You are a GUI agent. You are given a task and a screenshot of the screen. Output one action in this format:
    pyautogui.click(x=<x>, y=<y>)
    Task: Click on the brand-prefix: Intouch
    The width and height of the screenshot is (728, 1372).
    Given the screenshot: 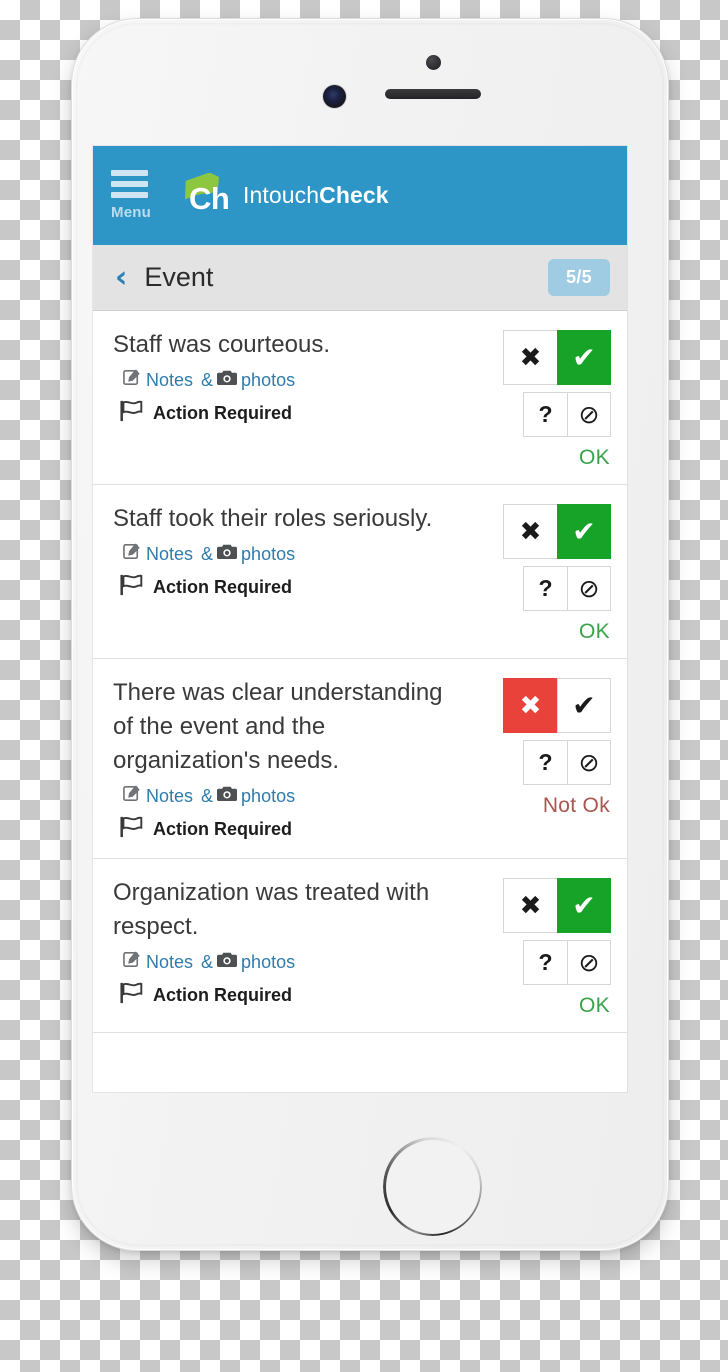 What is the action you would take?
    pyautogui.click(x=281, y=195)
    